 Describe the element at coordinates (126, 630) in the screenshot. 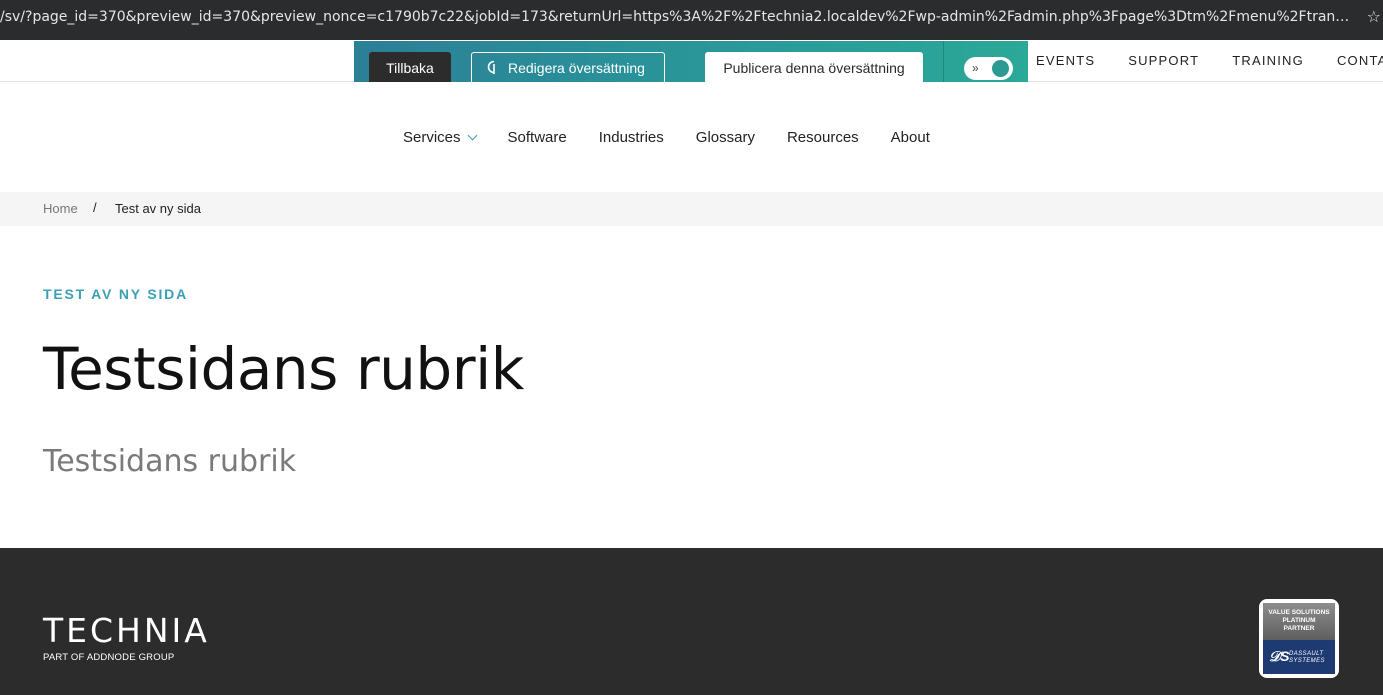

I see `logo-wordmark: TECHNIA` at that location.